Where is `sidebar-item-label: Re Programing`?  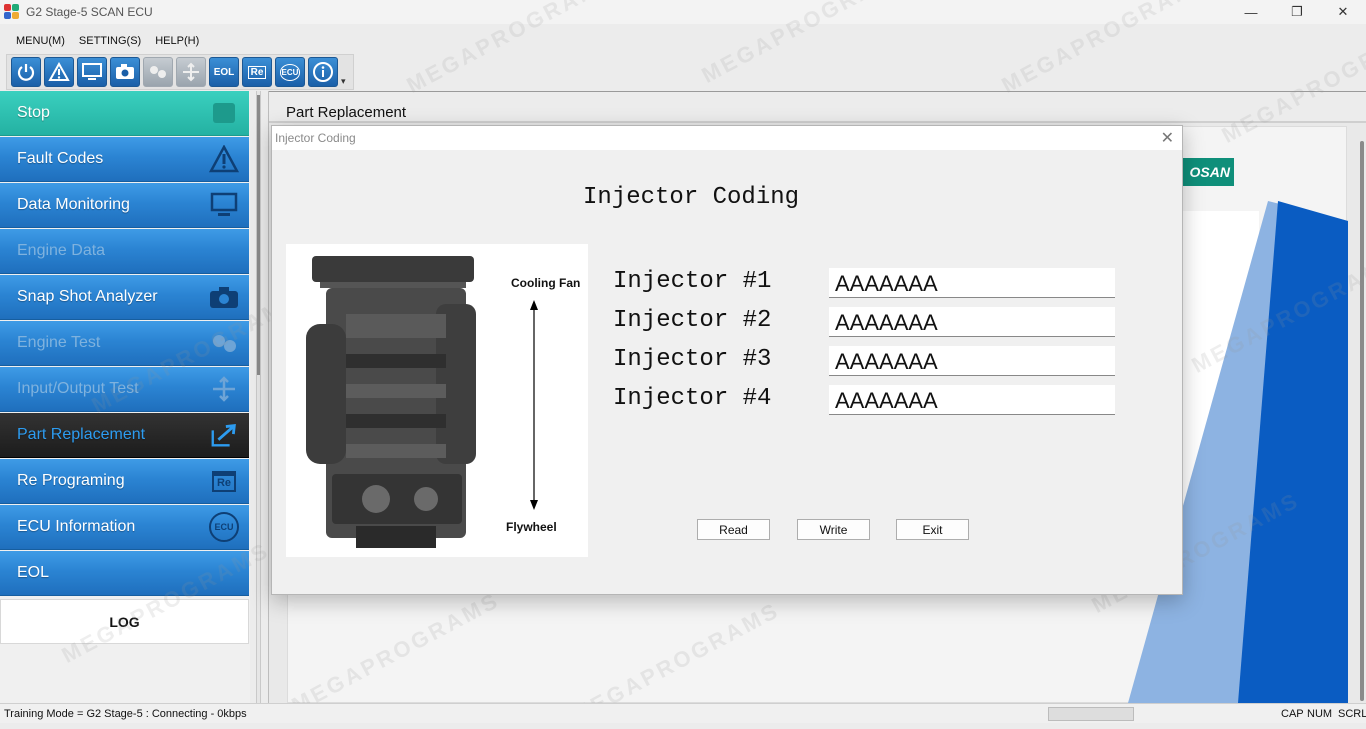
sidebar-item-label: Re Programing is located at coordinates (71, 480).